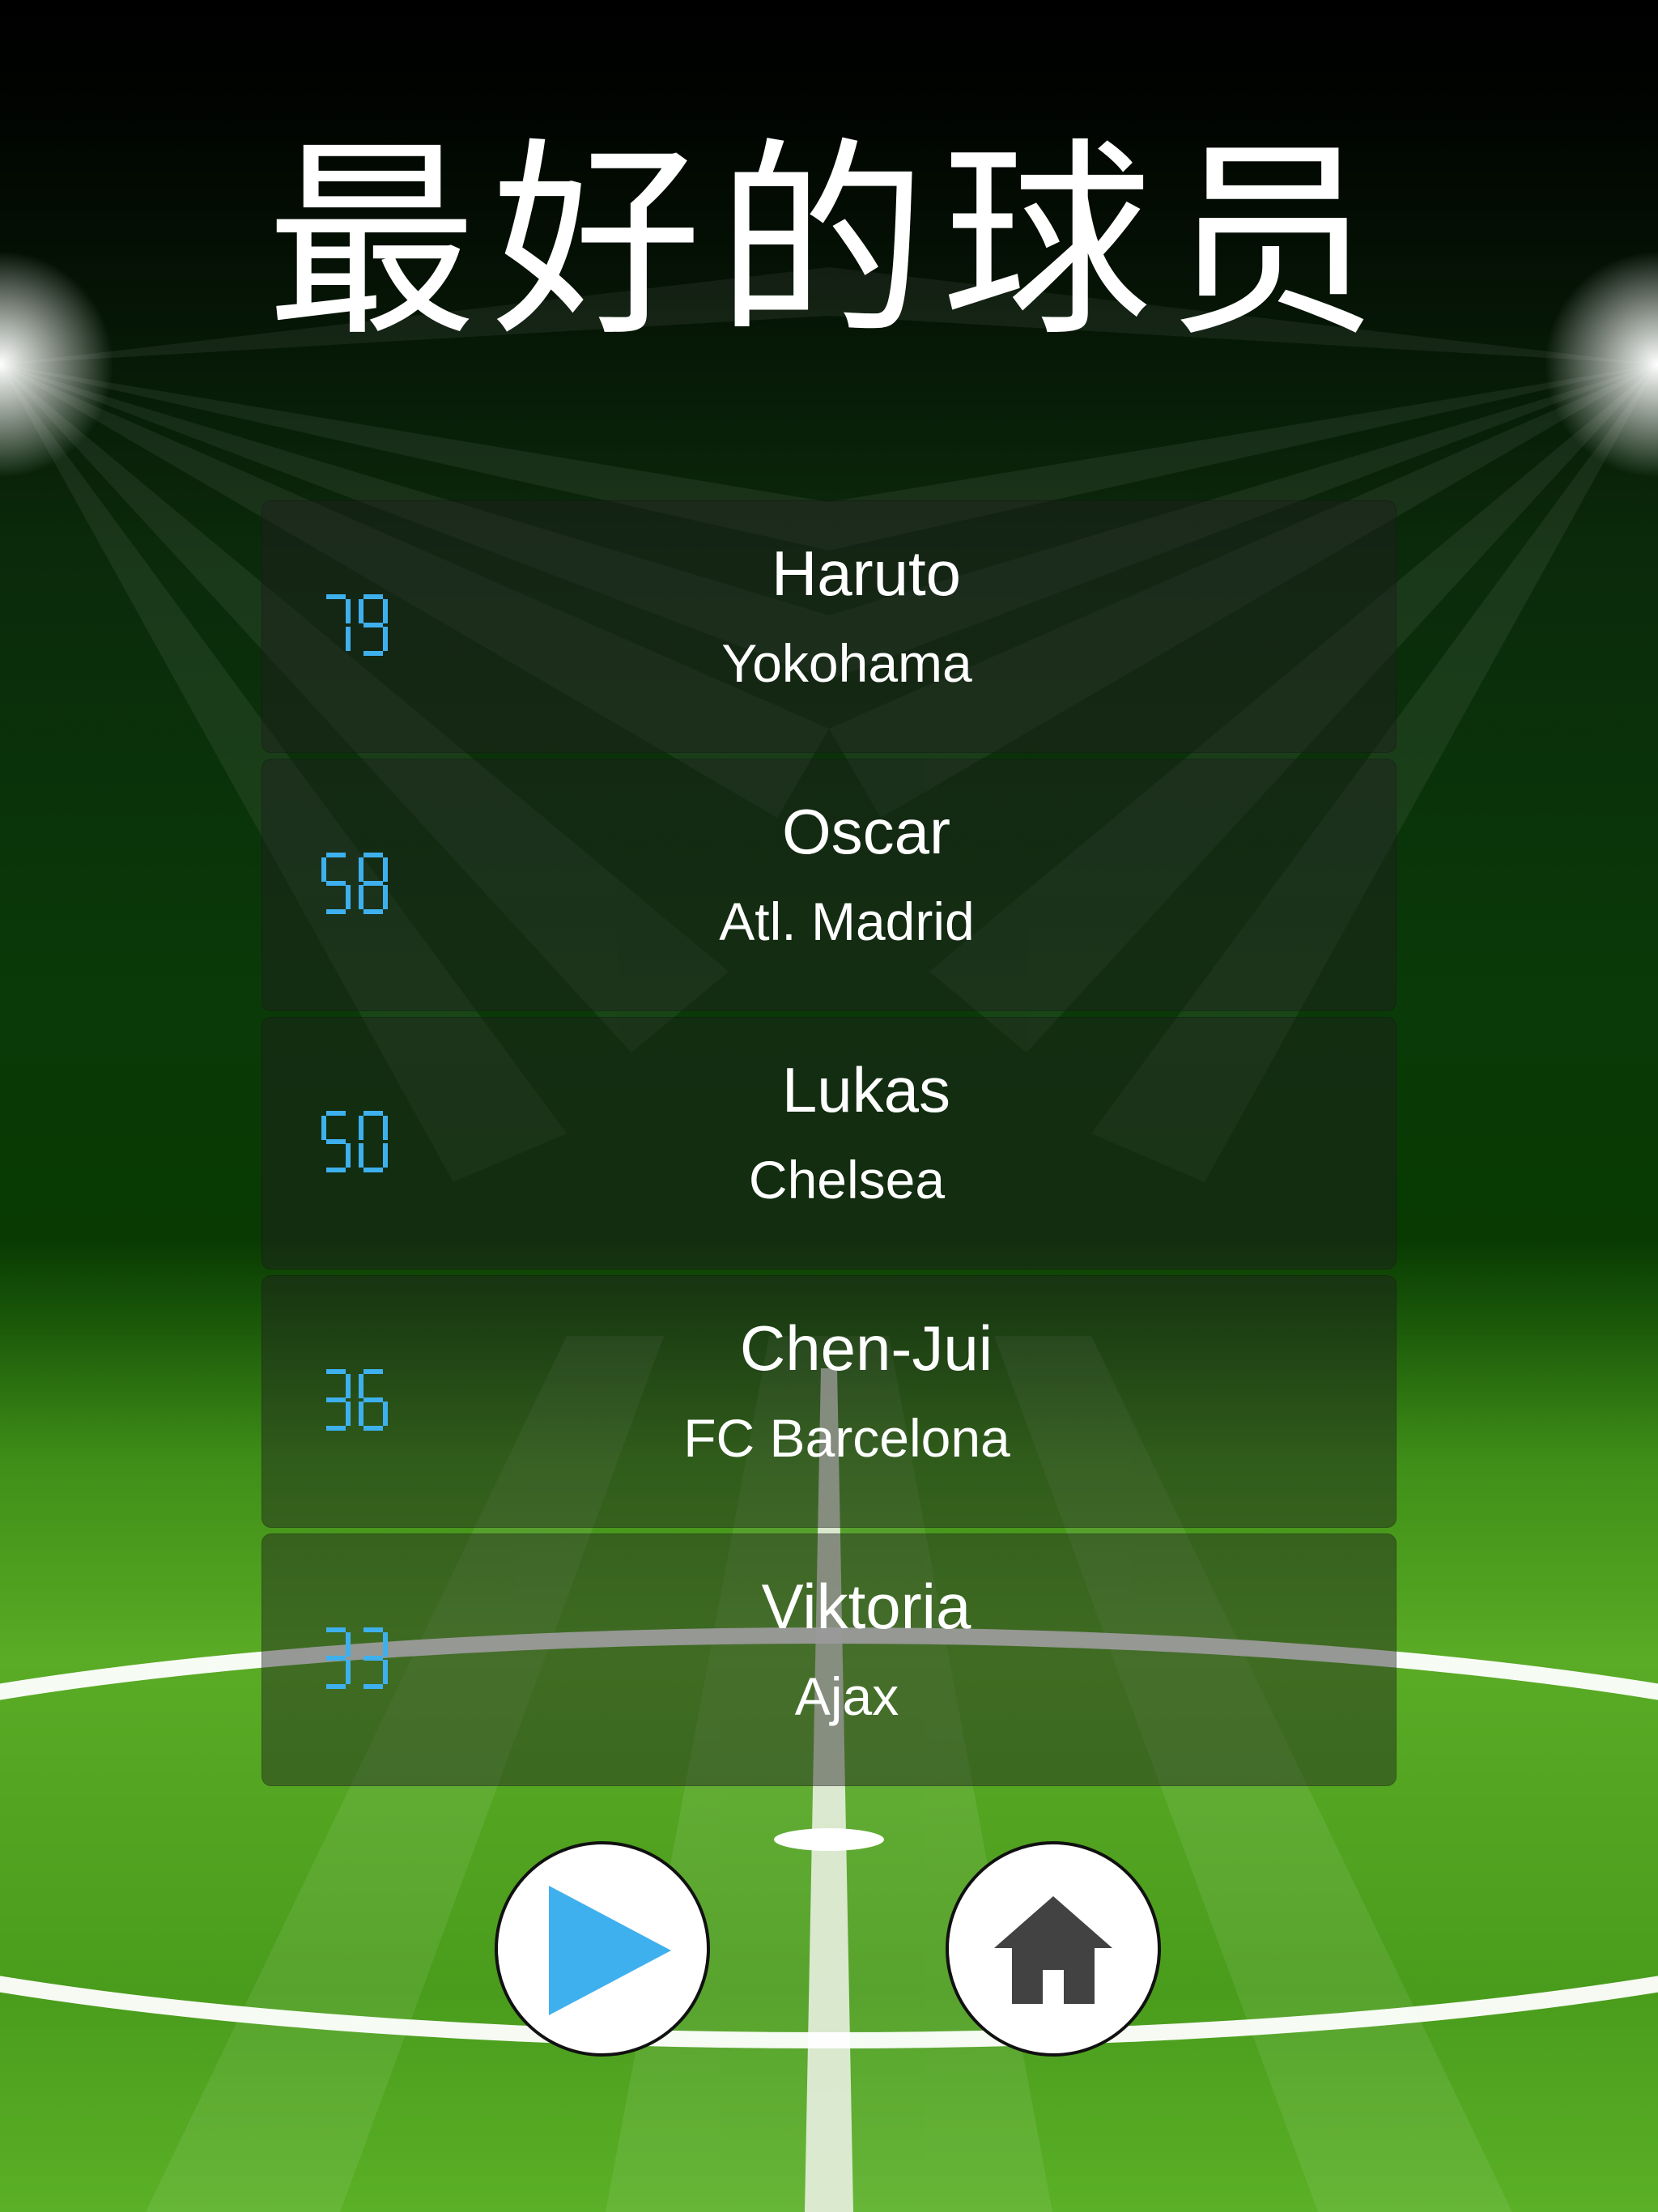 The height and width of the screenshot is (2212, 1658). What do you see at coordinates (866, 1348) in the screenshot?
I see `player-name: Chen-Jui` at bounding box center [866, 1348].